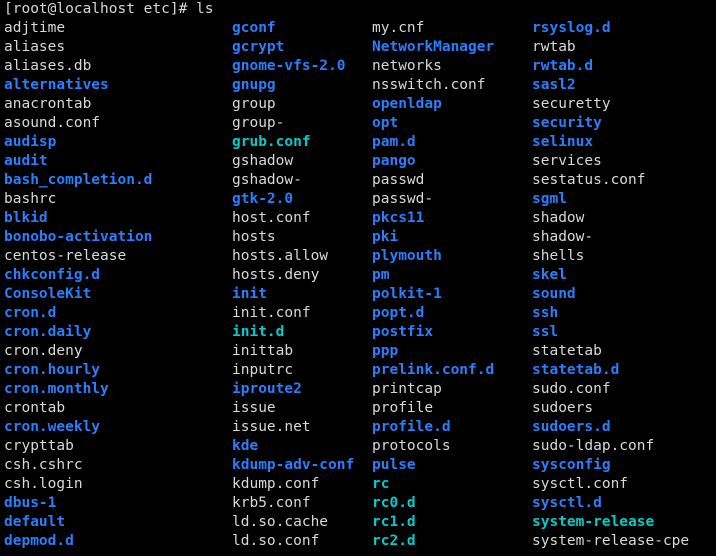  I want to click on listing-entry: pm, so click(381, 275).